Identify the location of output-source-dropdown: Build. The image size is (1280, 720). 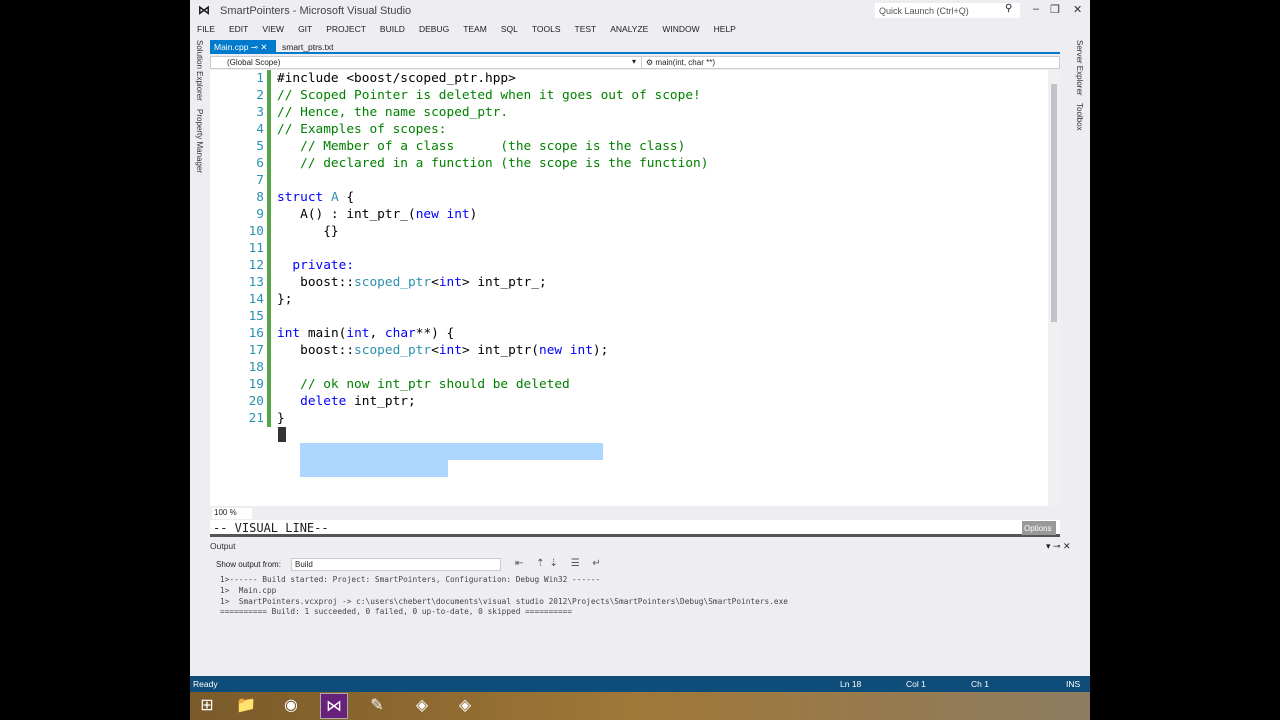
(396, 564).